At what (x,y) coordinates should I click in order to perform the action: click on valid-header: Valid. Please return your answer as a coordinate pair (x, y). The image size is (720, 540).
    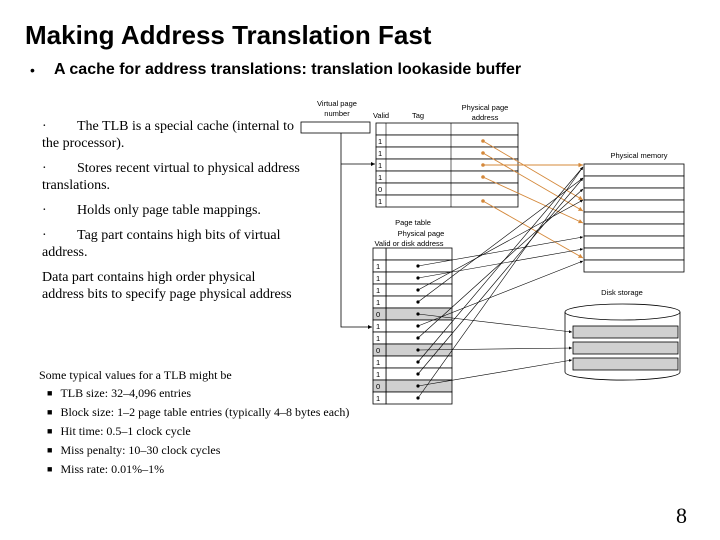
    Looking at the image, I should click on (381, 115).